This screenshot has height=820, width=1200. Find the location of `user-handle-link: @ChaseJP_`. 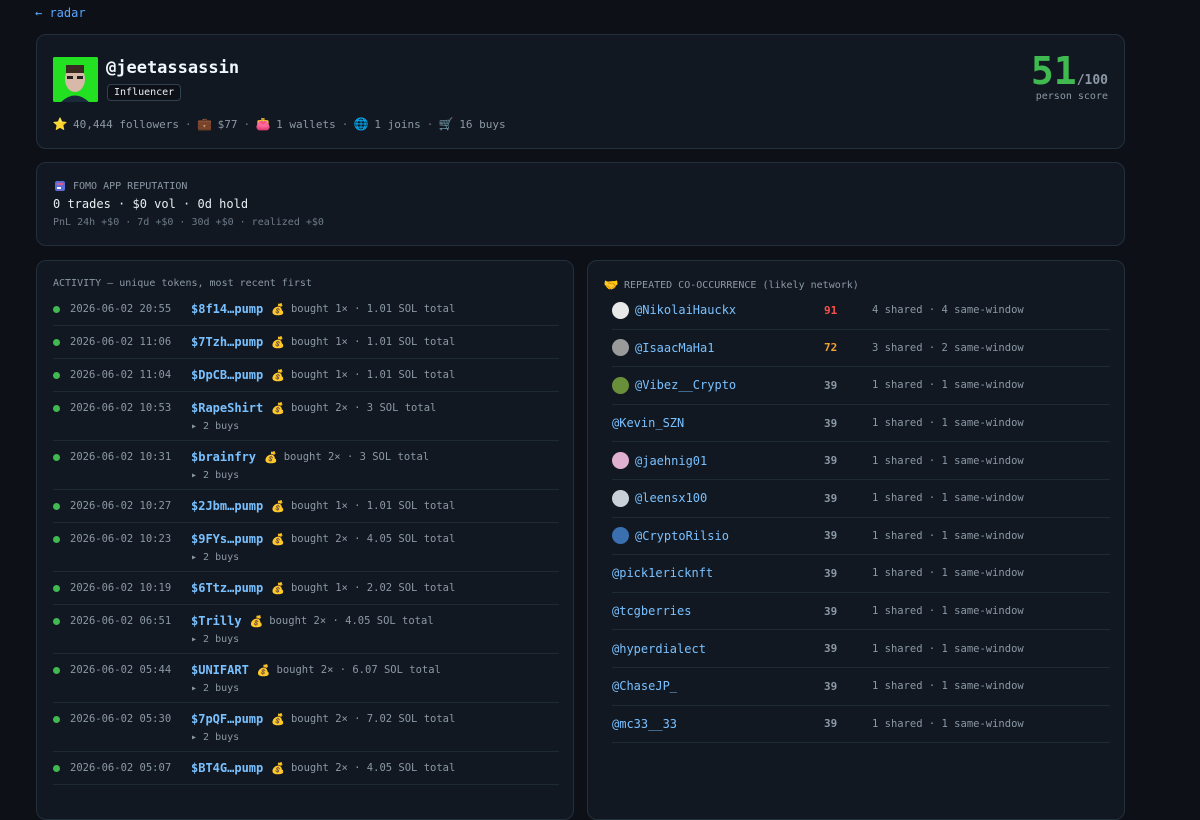

user-handle-link: @ChaseJP_ is located at coordinates (644, 686).